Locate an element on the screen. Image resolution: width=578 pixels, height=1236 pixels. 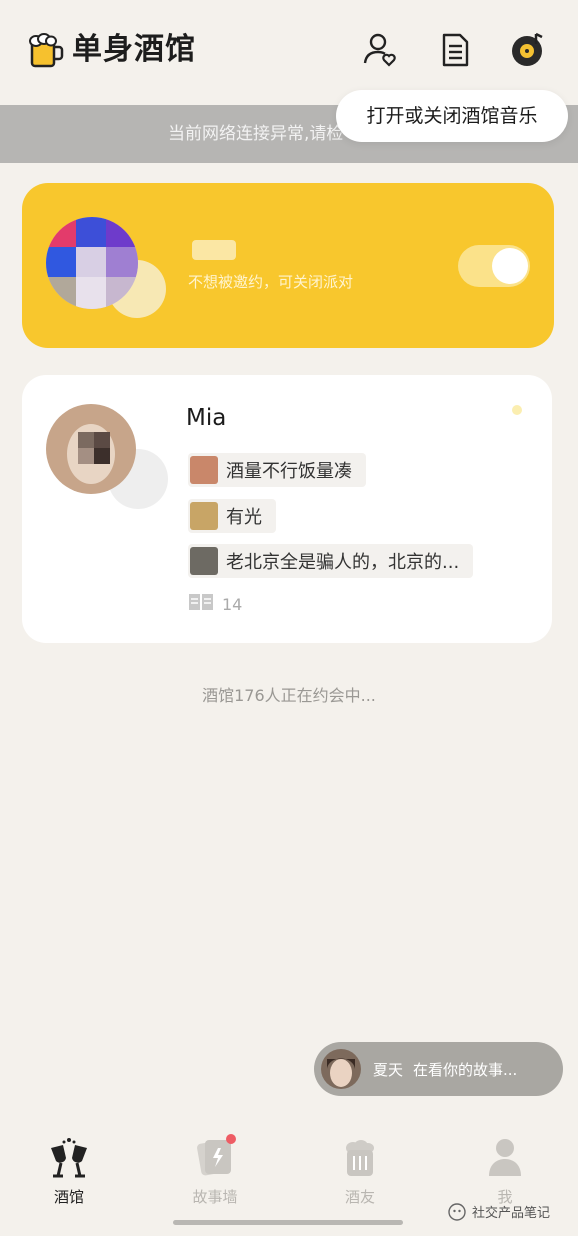
tab-label: 酒馆 is located at coordinates (68, 1197).